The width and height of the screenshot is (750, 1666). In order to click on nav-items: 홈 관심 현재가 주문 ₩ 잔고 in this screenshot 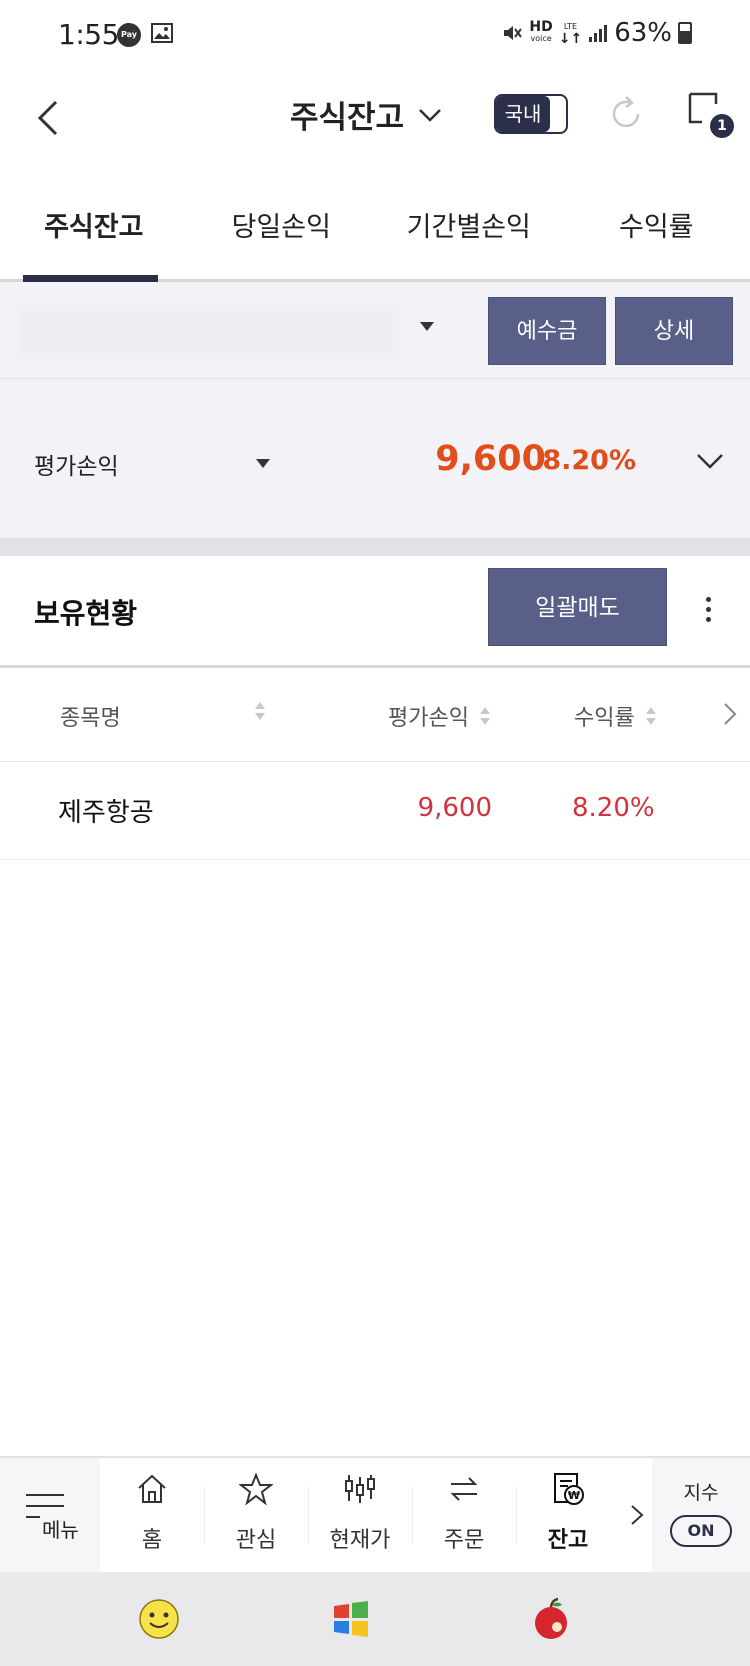, I will do `click(376, 1515)`.